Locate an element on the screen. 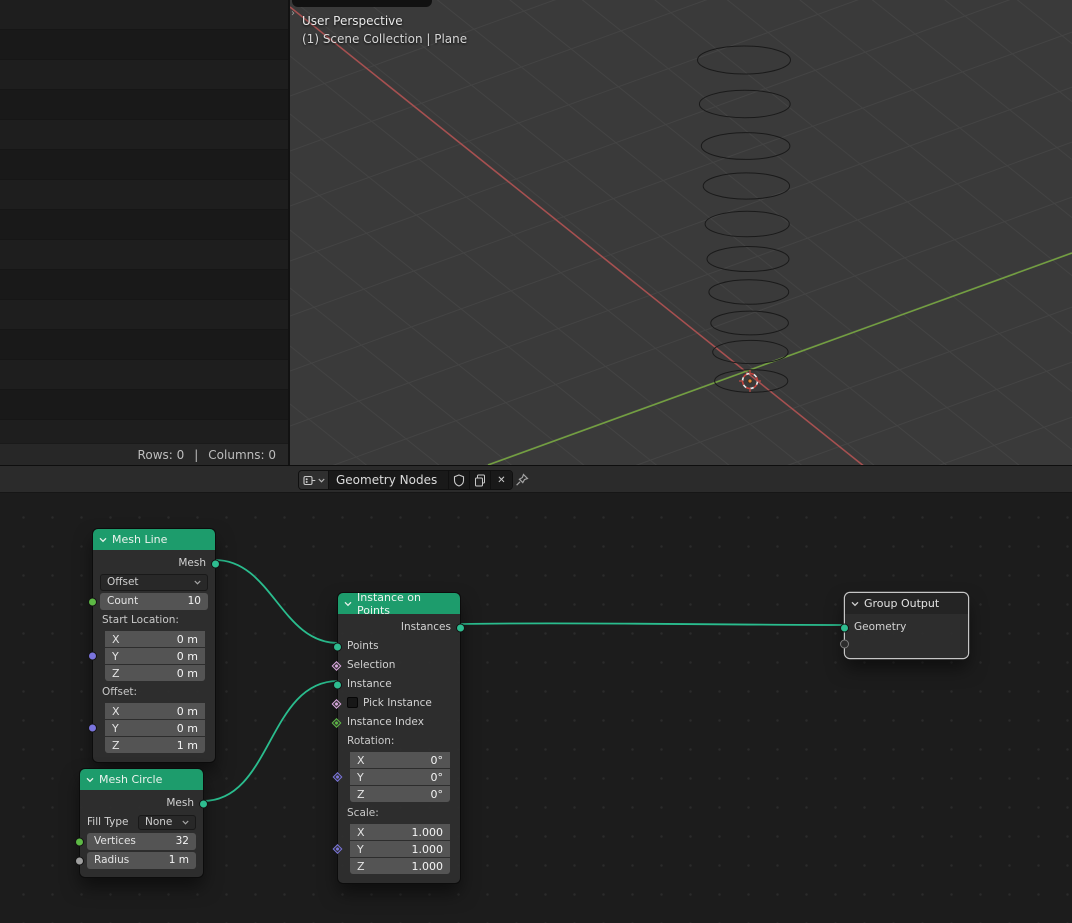  start-z-field: Z0 m is located at coordinates (155, 673).